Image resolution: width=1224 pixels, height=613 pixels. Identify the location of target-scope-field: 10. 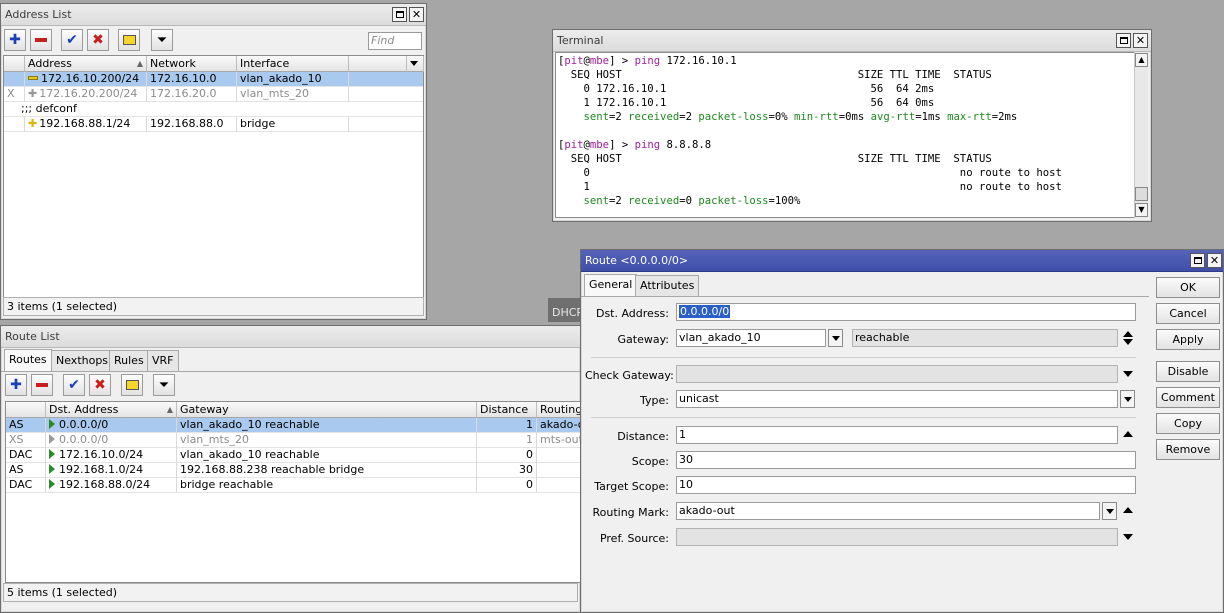
(906, 485).